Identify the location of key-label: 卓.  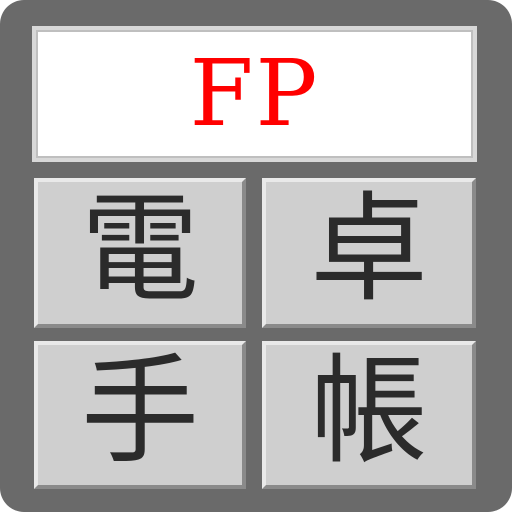
(368, 249).